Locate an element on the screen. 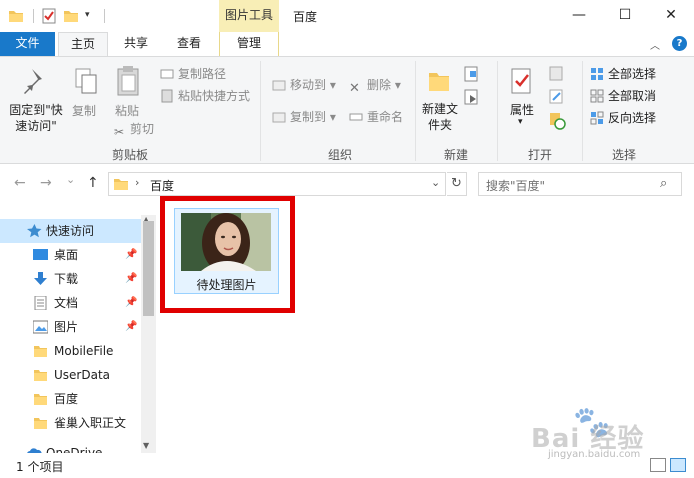 The height and width of the screenshot is (478, 694). details-view-button is located at coordinates (658, 465).